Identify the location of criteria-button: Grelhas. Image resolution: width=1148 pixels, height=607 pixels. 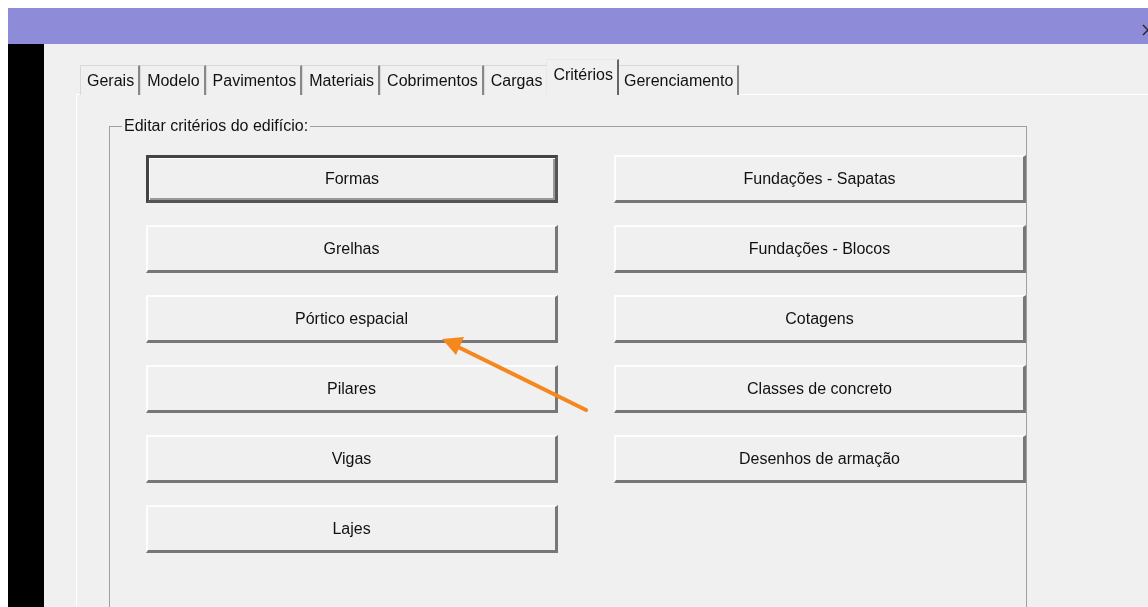
(352, 249).